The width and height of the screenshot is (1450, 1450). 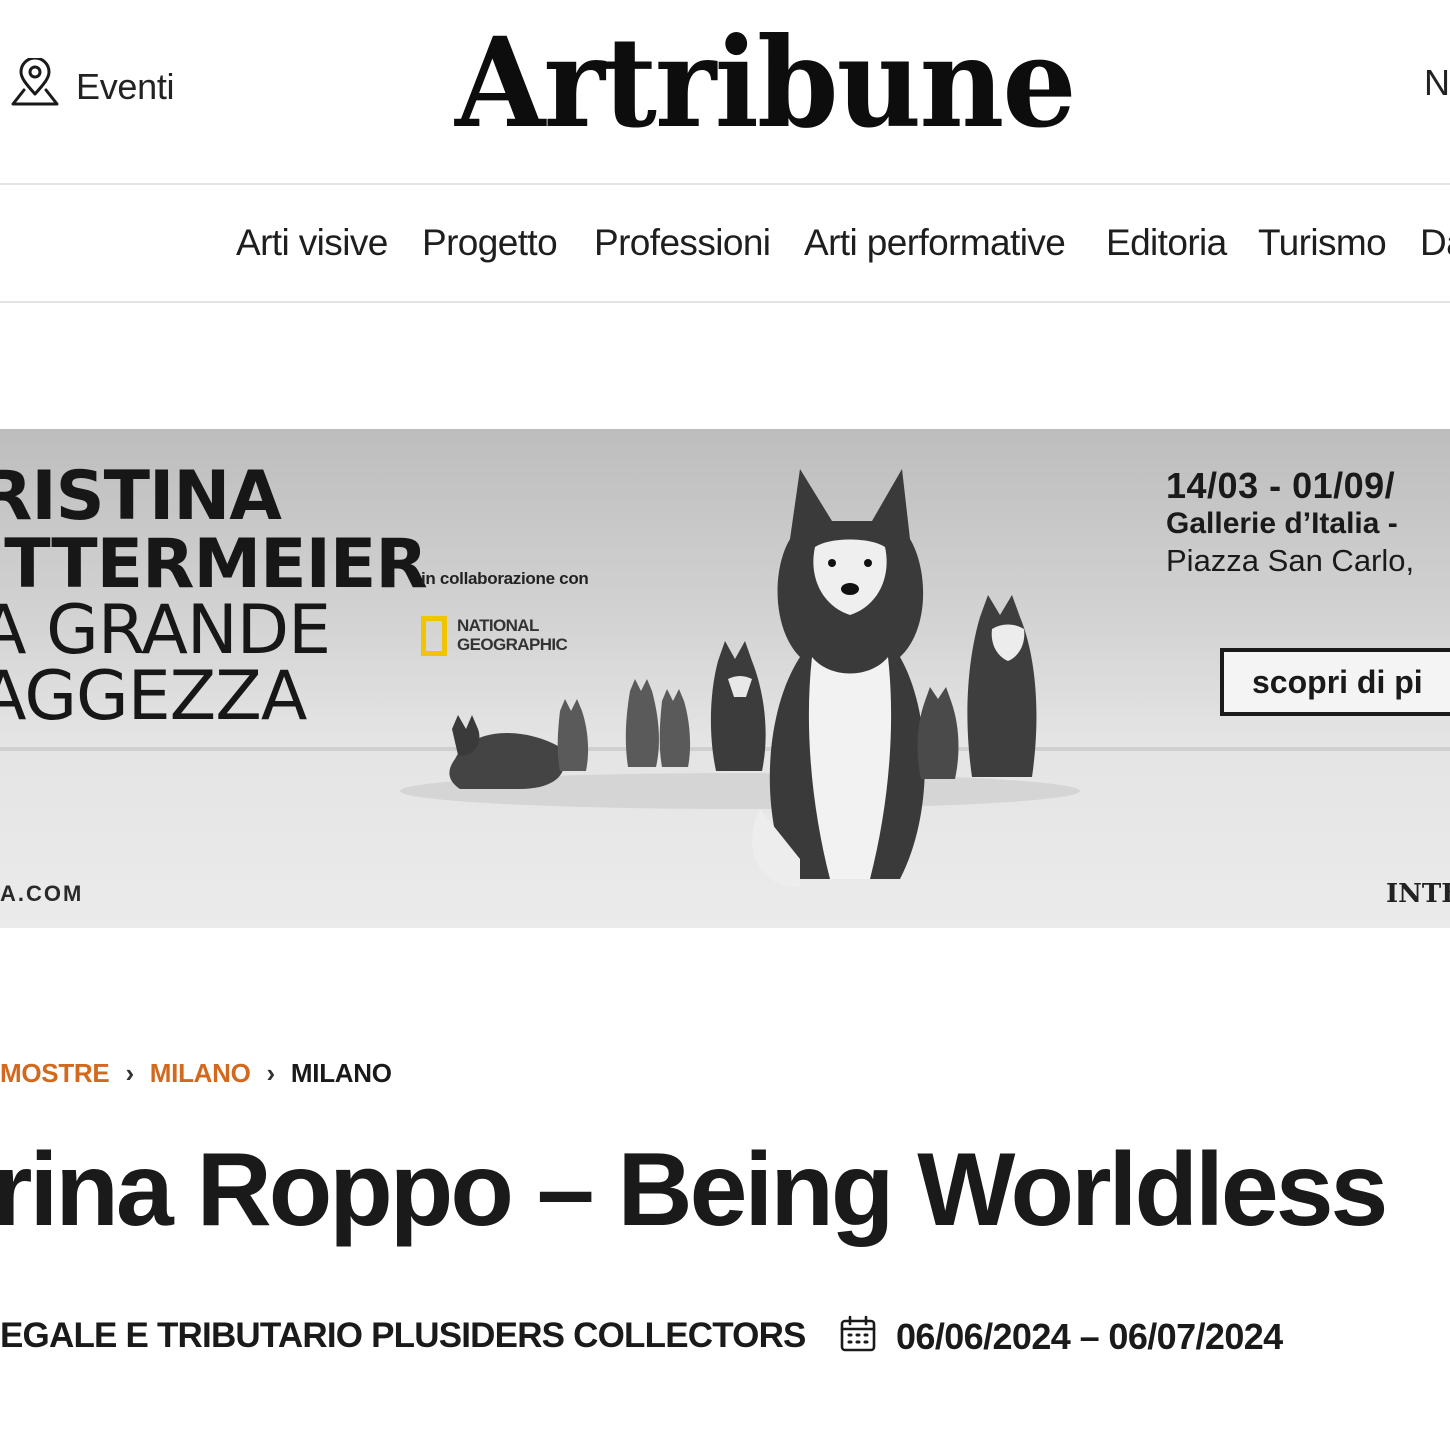 I want to click on ad-partner-name: NATIONAL GEOGRAPHIC, so click(x=512, y=635).